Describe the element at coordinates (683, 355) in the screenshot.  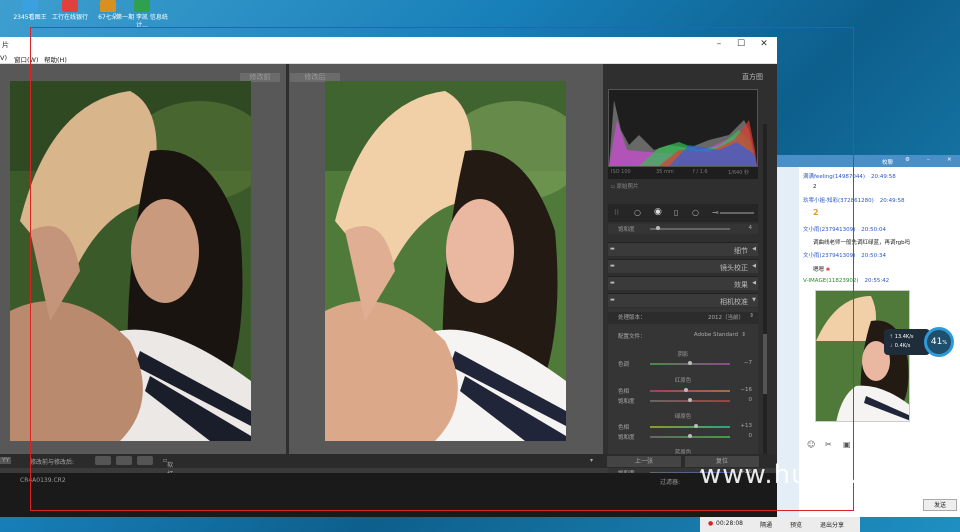
I see `shadow-title: 阴影` at that location.